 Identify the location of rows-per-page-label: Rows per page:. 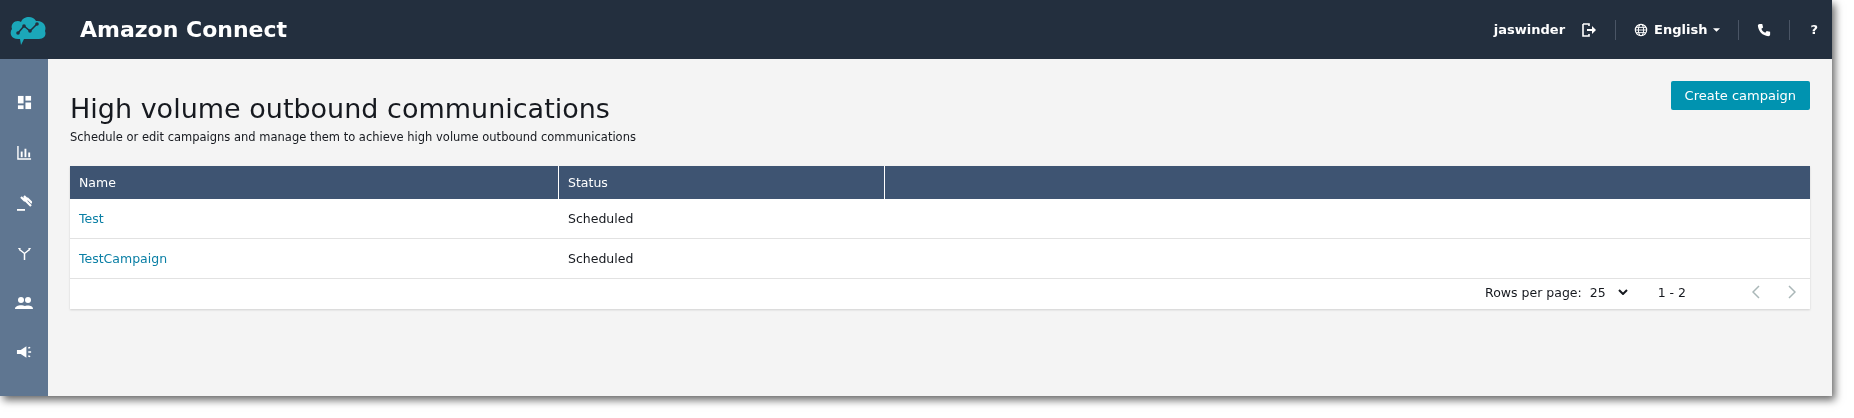
(1533, 292).